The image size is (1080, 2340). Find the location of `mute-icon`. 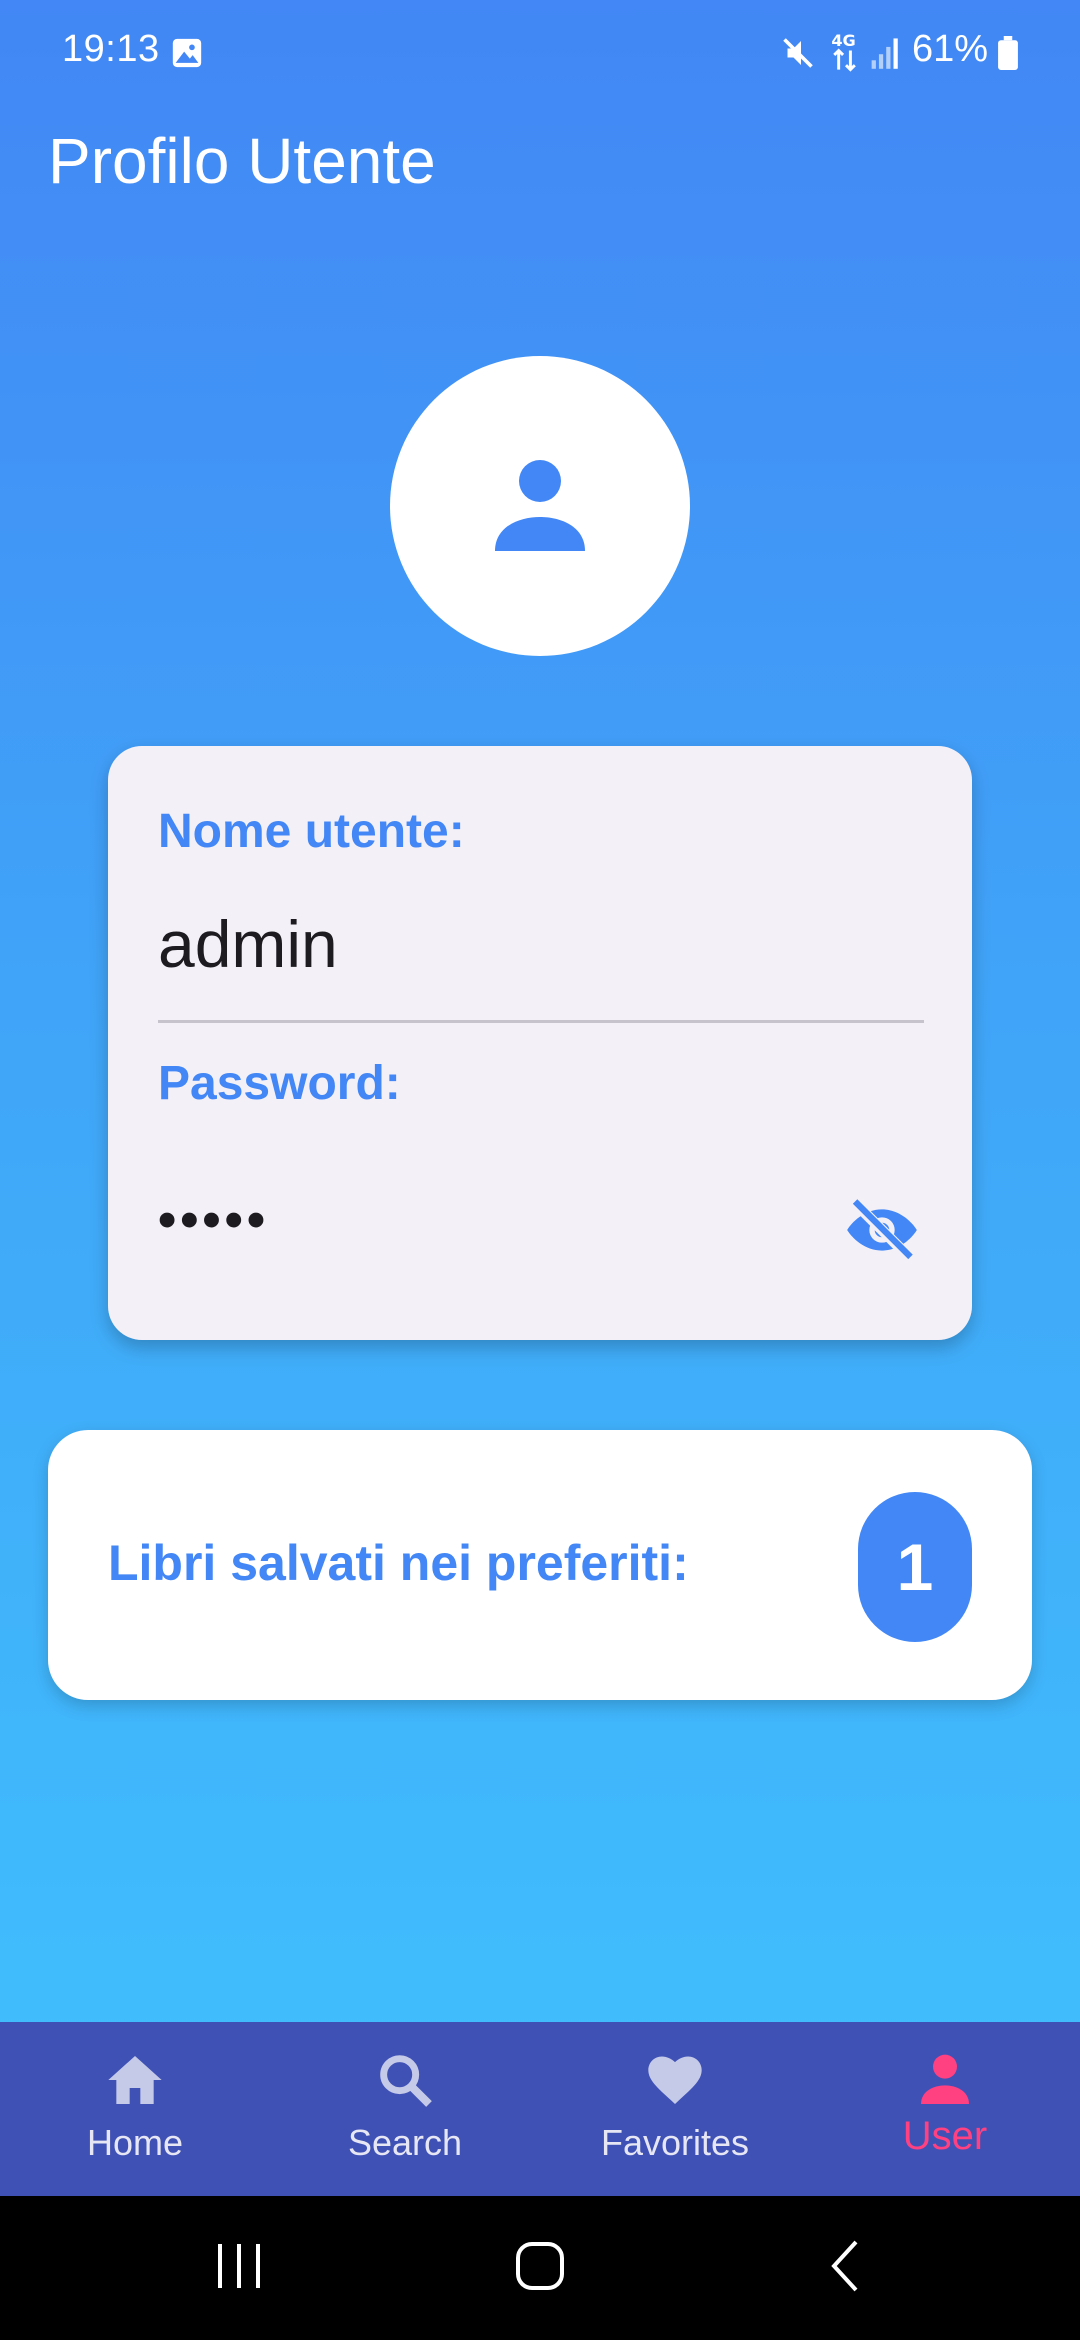

mute-icon is located at coordinates (798, 53).